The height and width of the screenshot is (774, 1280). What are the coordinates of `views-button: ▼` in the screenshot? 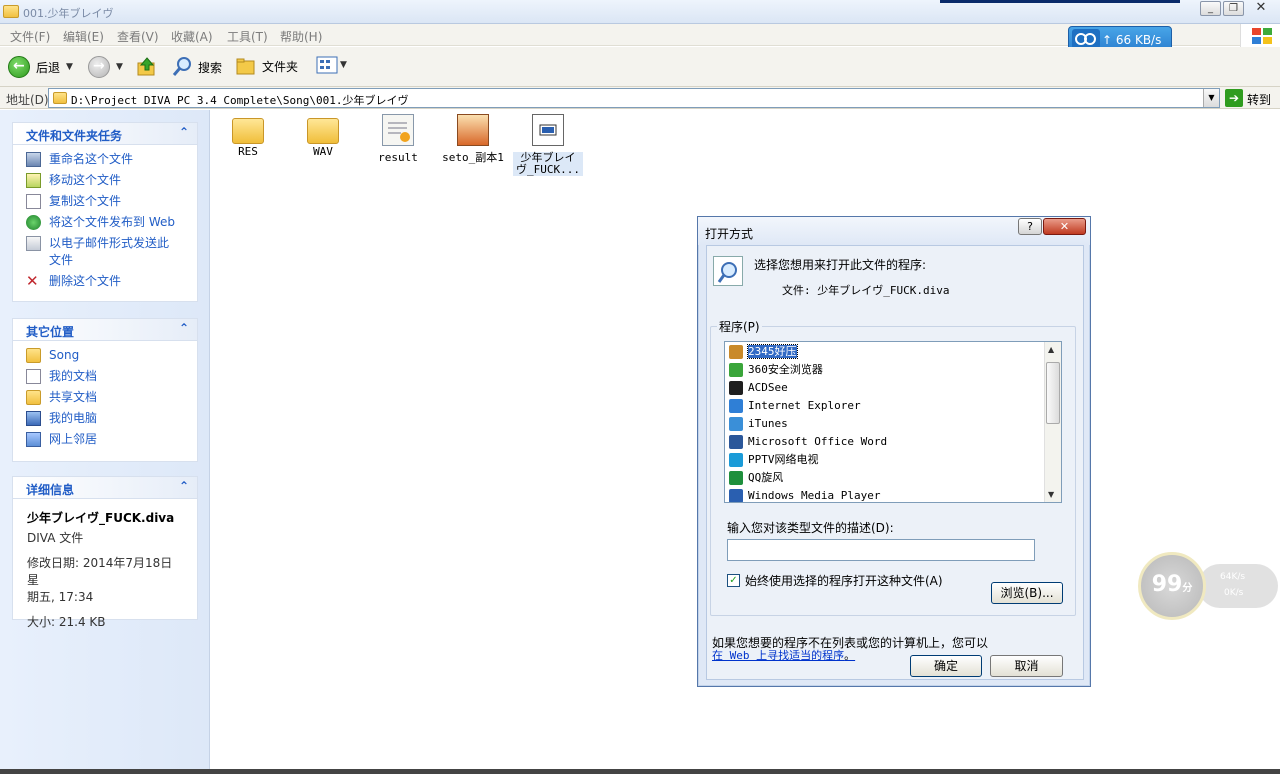 It's located at (331, 65).